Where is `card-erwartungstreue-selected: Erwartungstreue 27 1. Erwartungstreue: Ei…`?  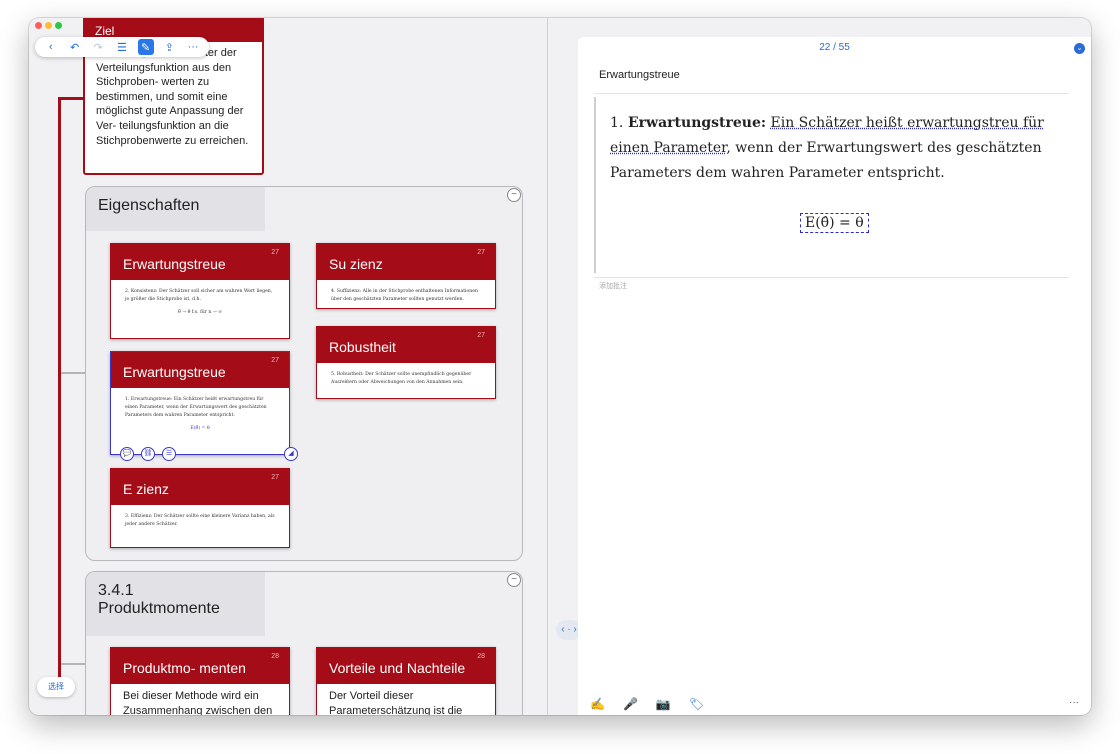 card-erwartungstreue-selected: Erwartungstreue 27 1. Erwartungstreue: Ei… is located at coordinates (200, 403).